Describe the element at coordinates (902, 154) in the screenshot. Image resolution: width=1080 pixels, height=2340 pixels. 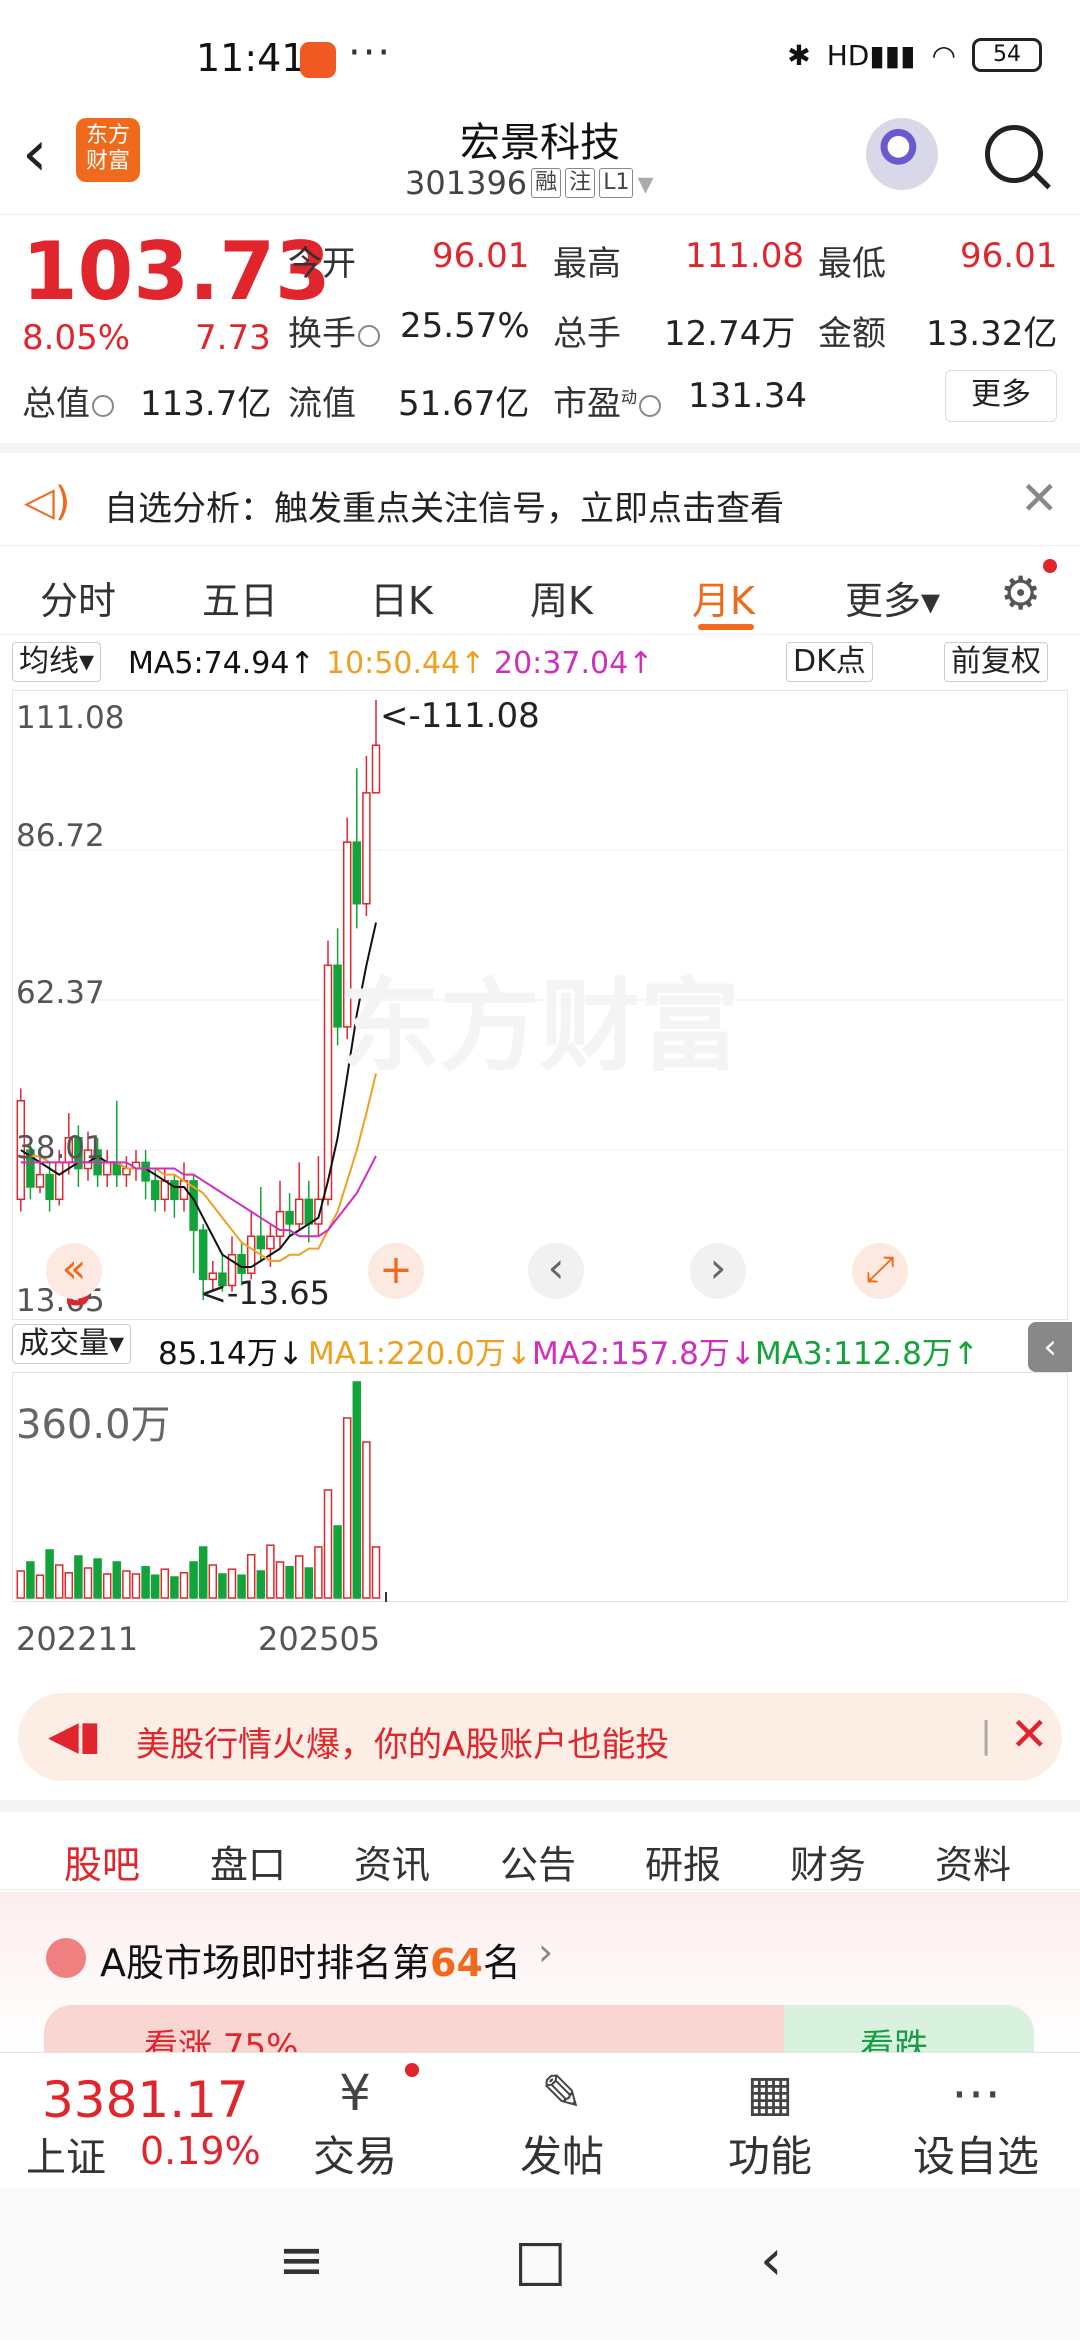
I see `assistant-robot-icon` at that location.